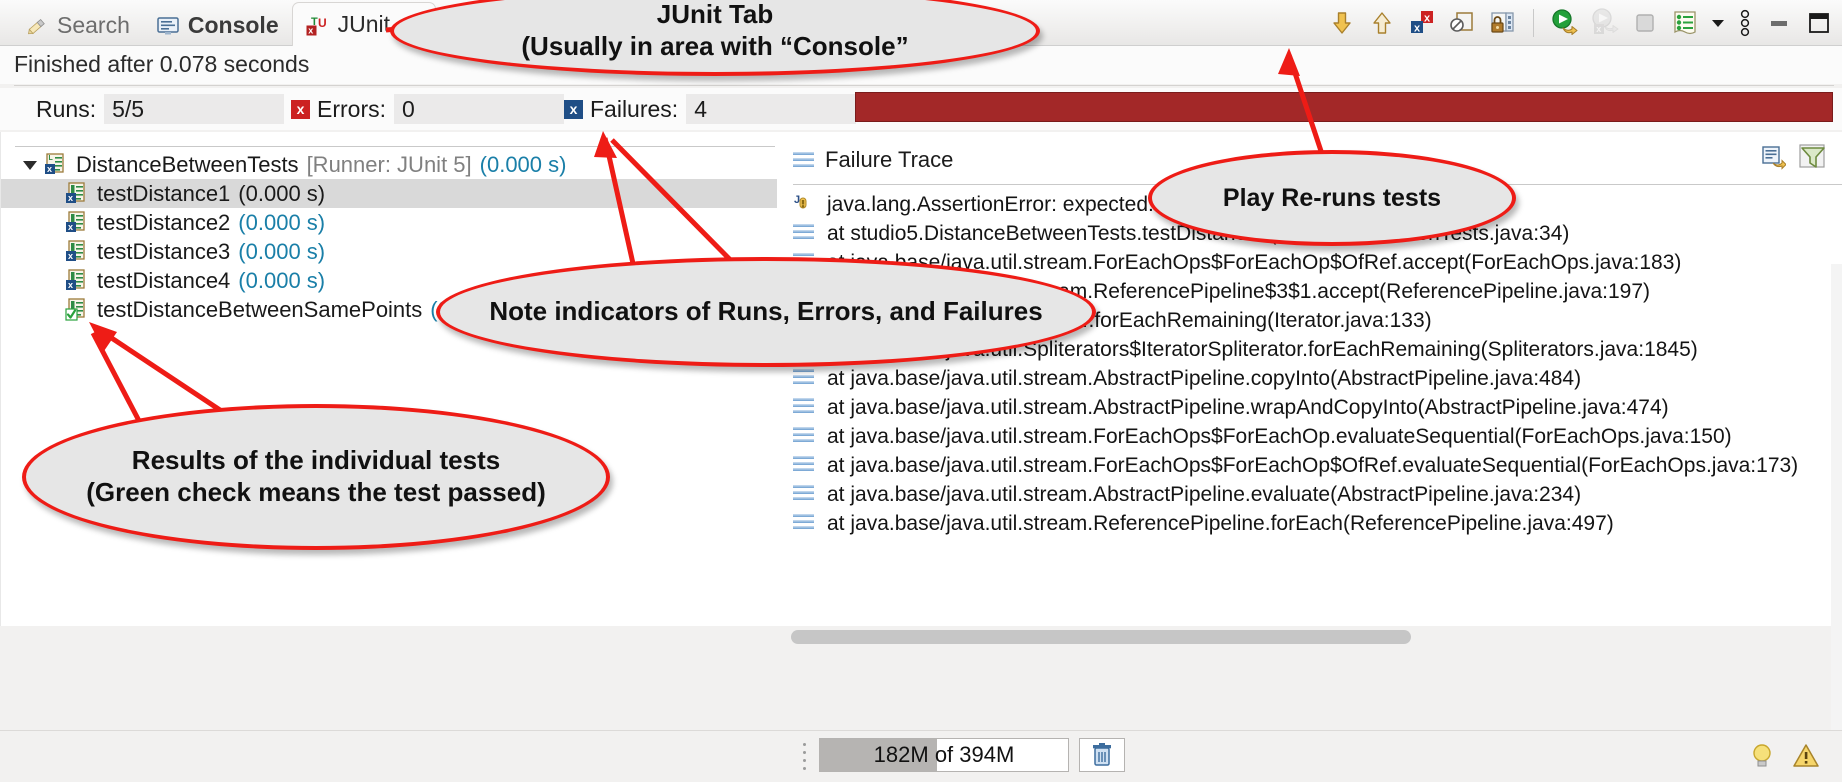 The height and width of the screenshot is (782, 1842). I want to click on svg-text: L, so click(51, 158).